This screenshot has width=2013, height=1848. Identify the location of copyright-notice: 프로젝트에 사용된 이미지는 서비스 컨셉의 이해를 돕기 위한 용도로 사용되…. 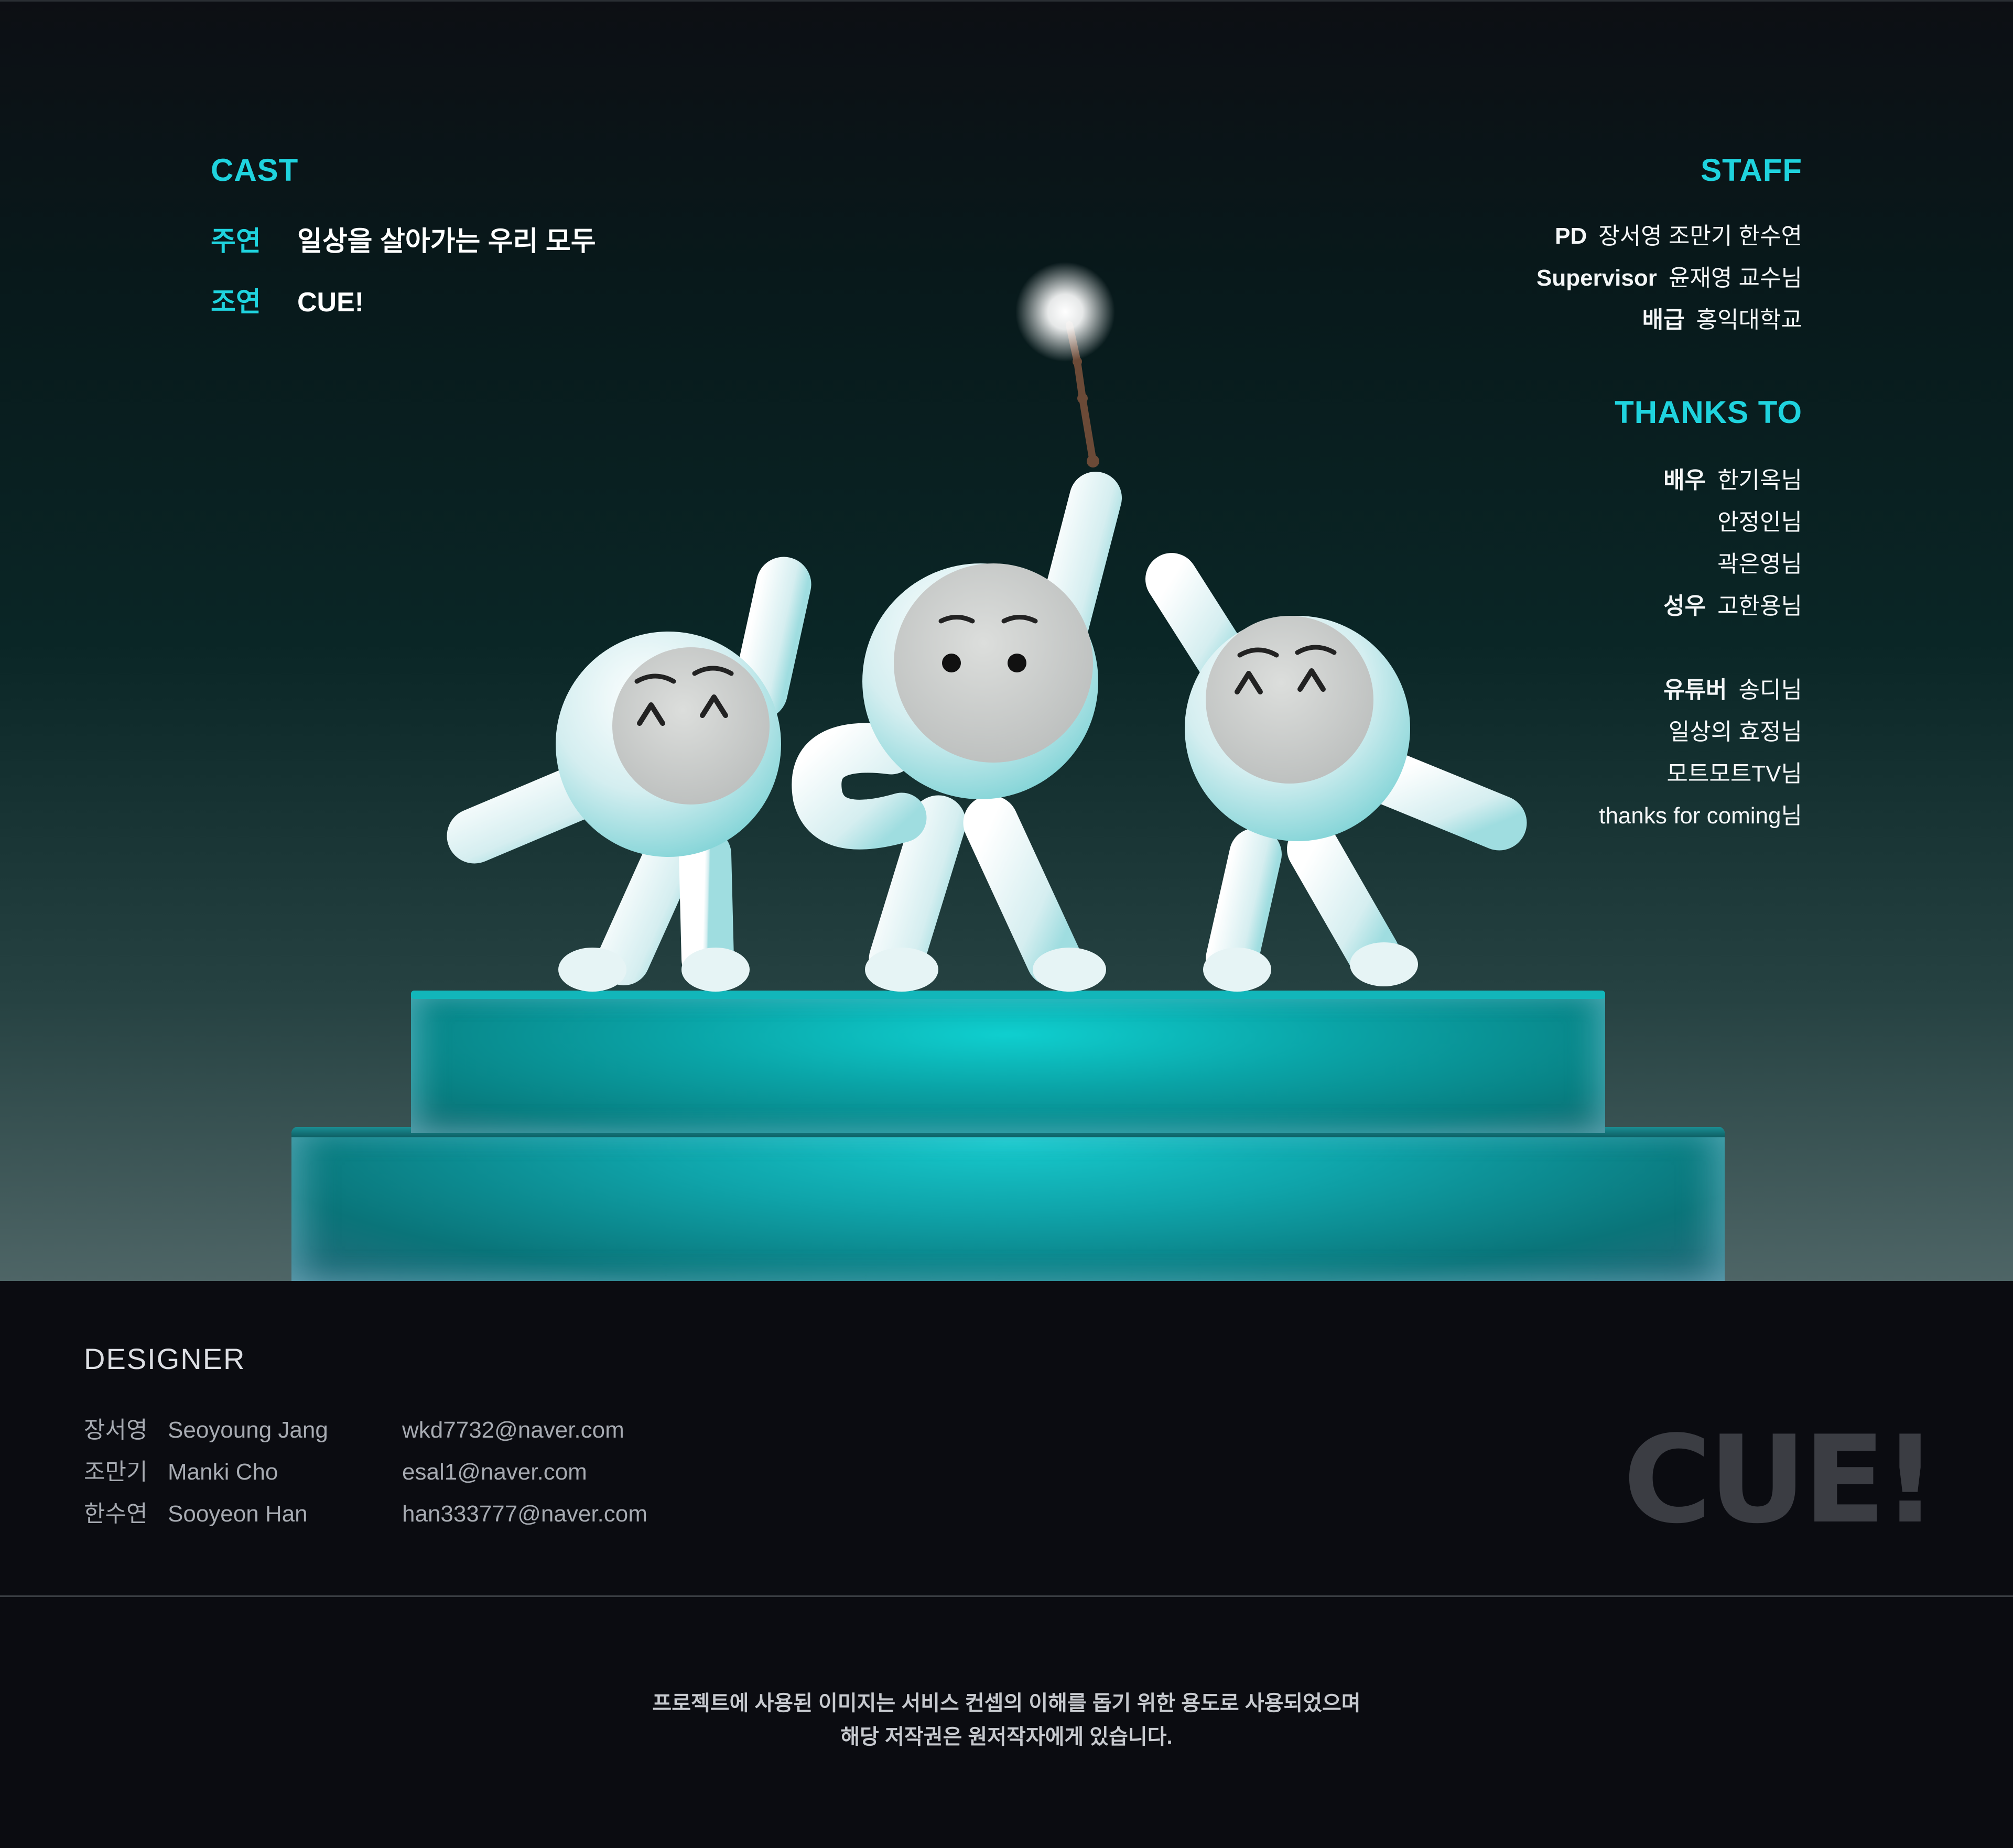
(1006, 1720).